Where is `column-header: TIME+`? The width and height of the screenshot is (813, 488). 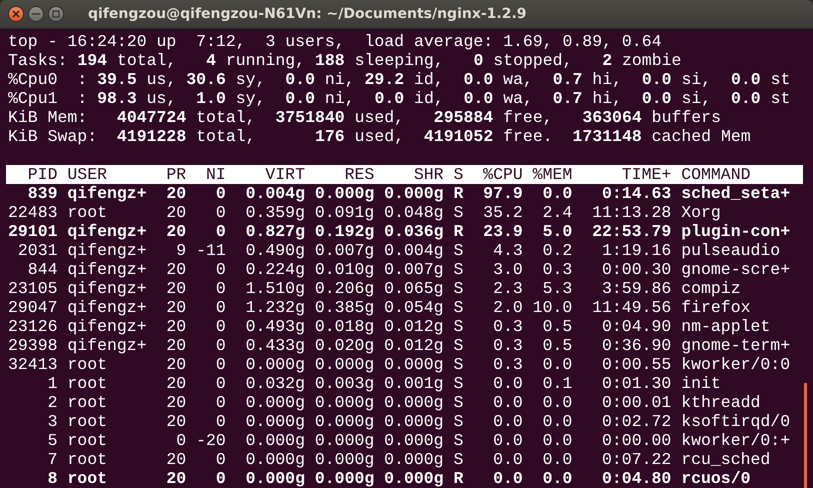 column-header: TIME+ is located at coordinates (646, 174).